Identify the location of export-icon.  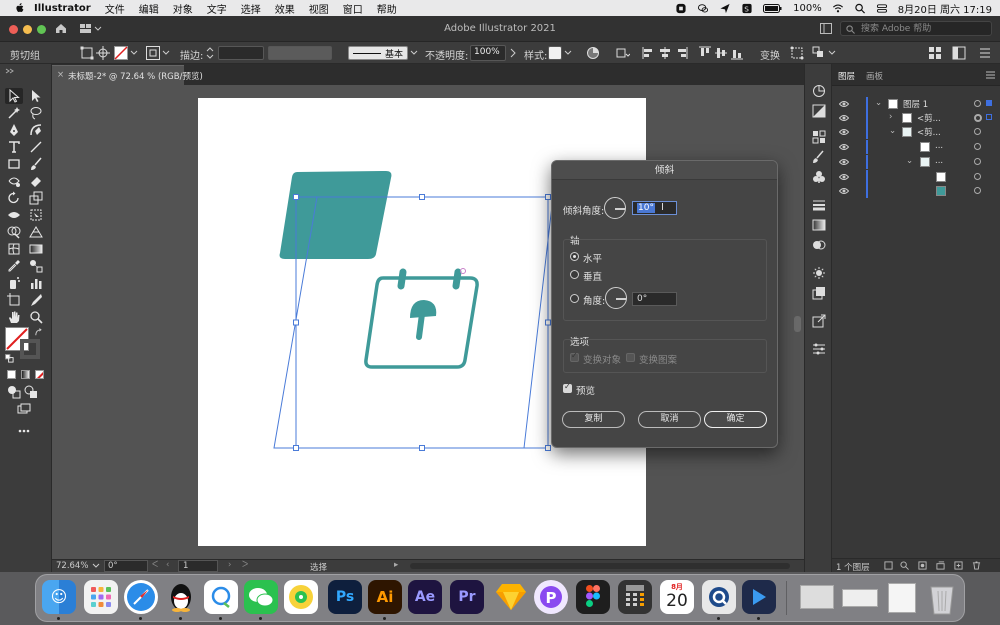
(819, 321).